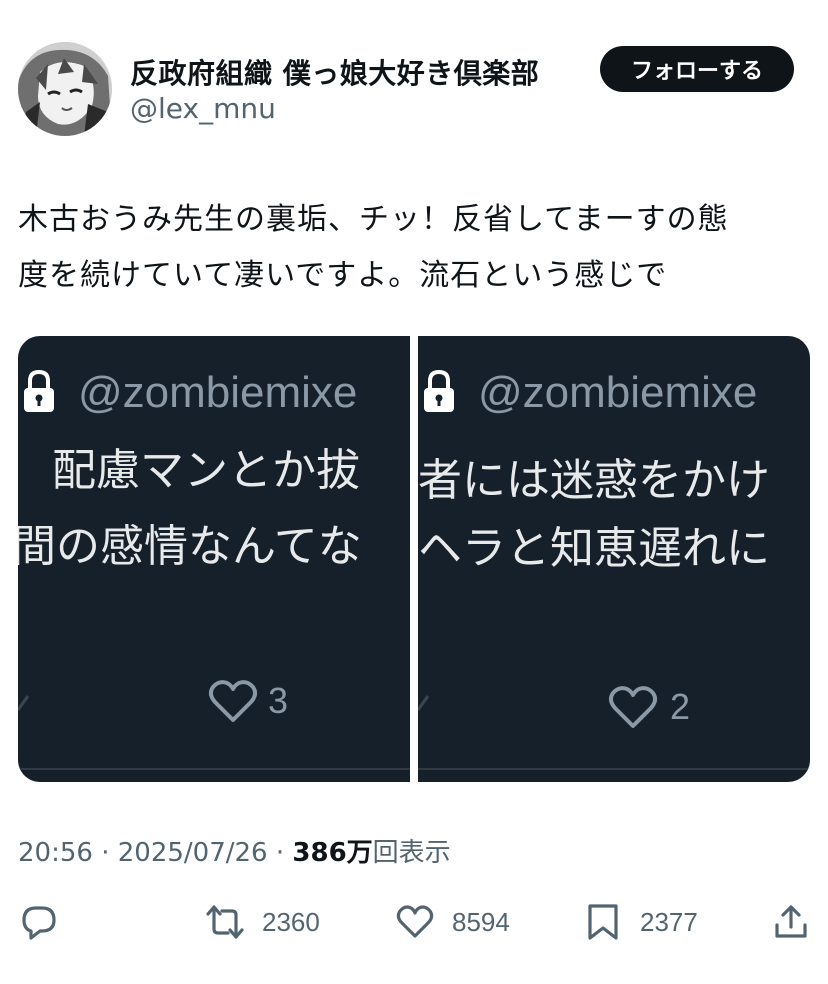 Image resolution: width=828 pixels, height=984 pixels. Describe the element at coordinates (373, 219) in the screenshot. I see `tweet-text-line: 木古おうみ先生の裏垢、チッ！反省してまーすの態` at that location.